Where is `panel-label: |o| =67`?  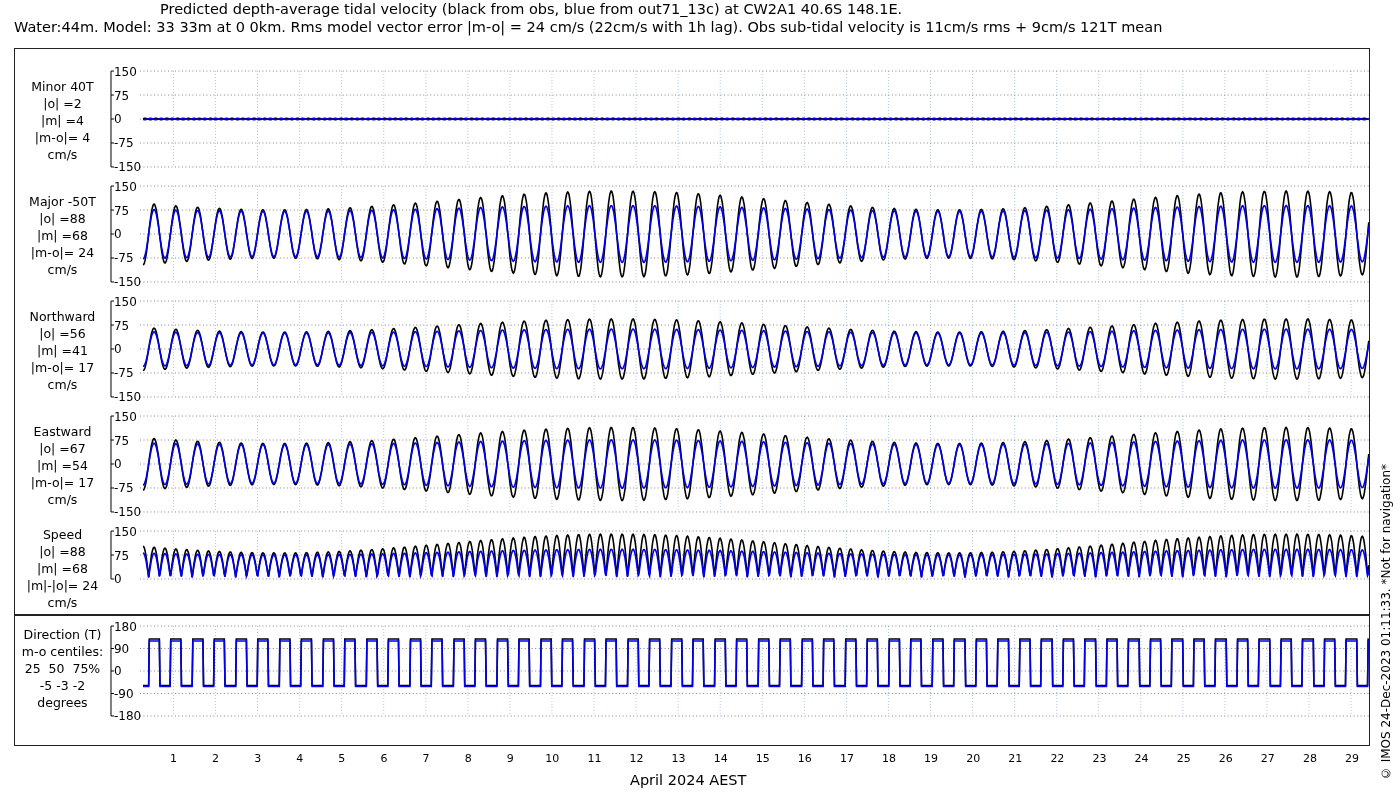
panel-label: |o| =67 is located at coordinates (62, 448).